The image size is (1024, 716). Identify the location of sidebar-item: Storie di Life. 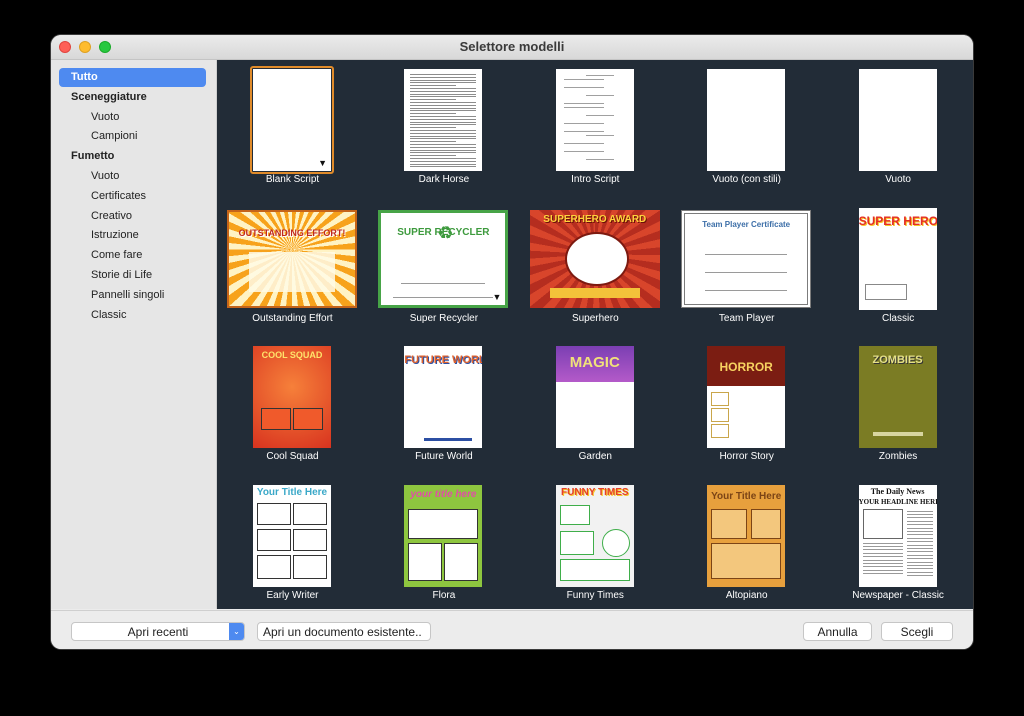
(132, 275).